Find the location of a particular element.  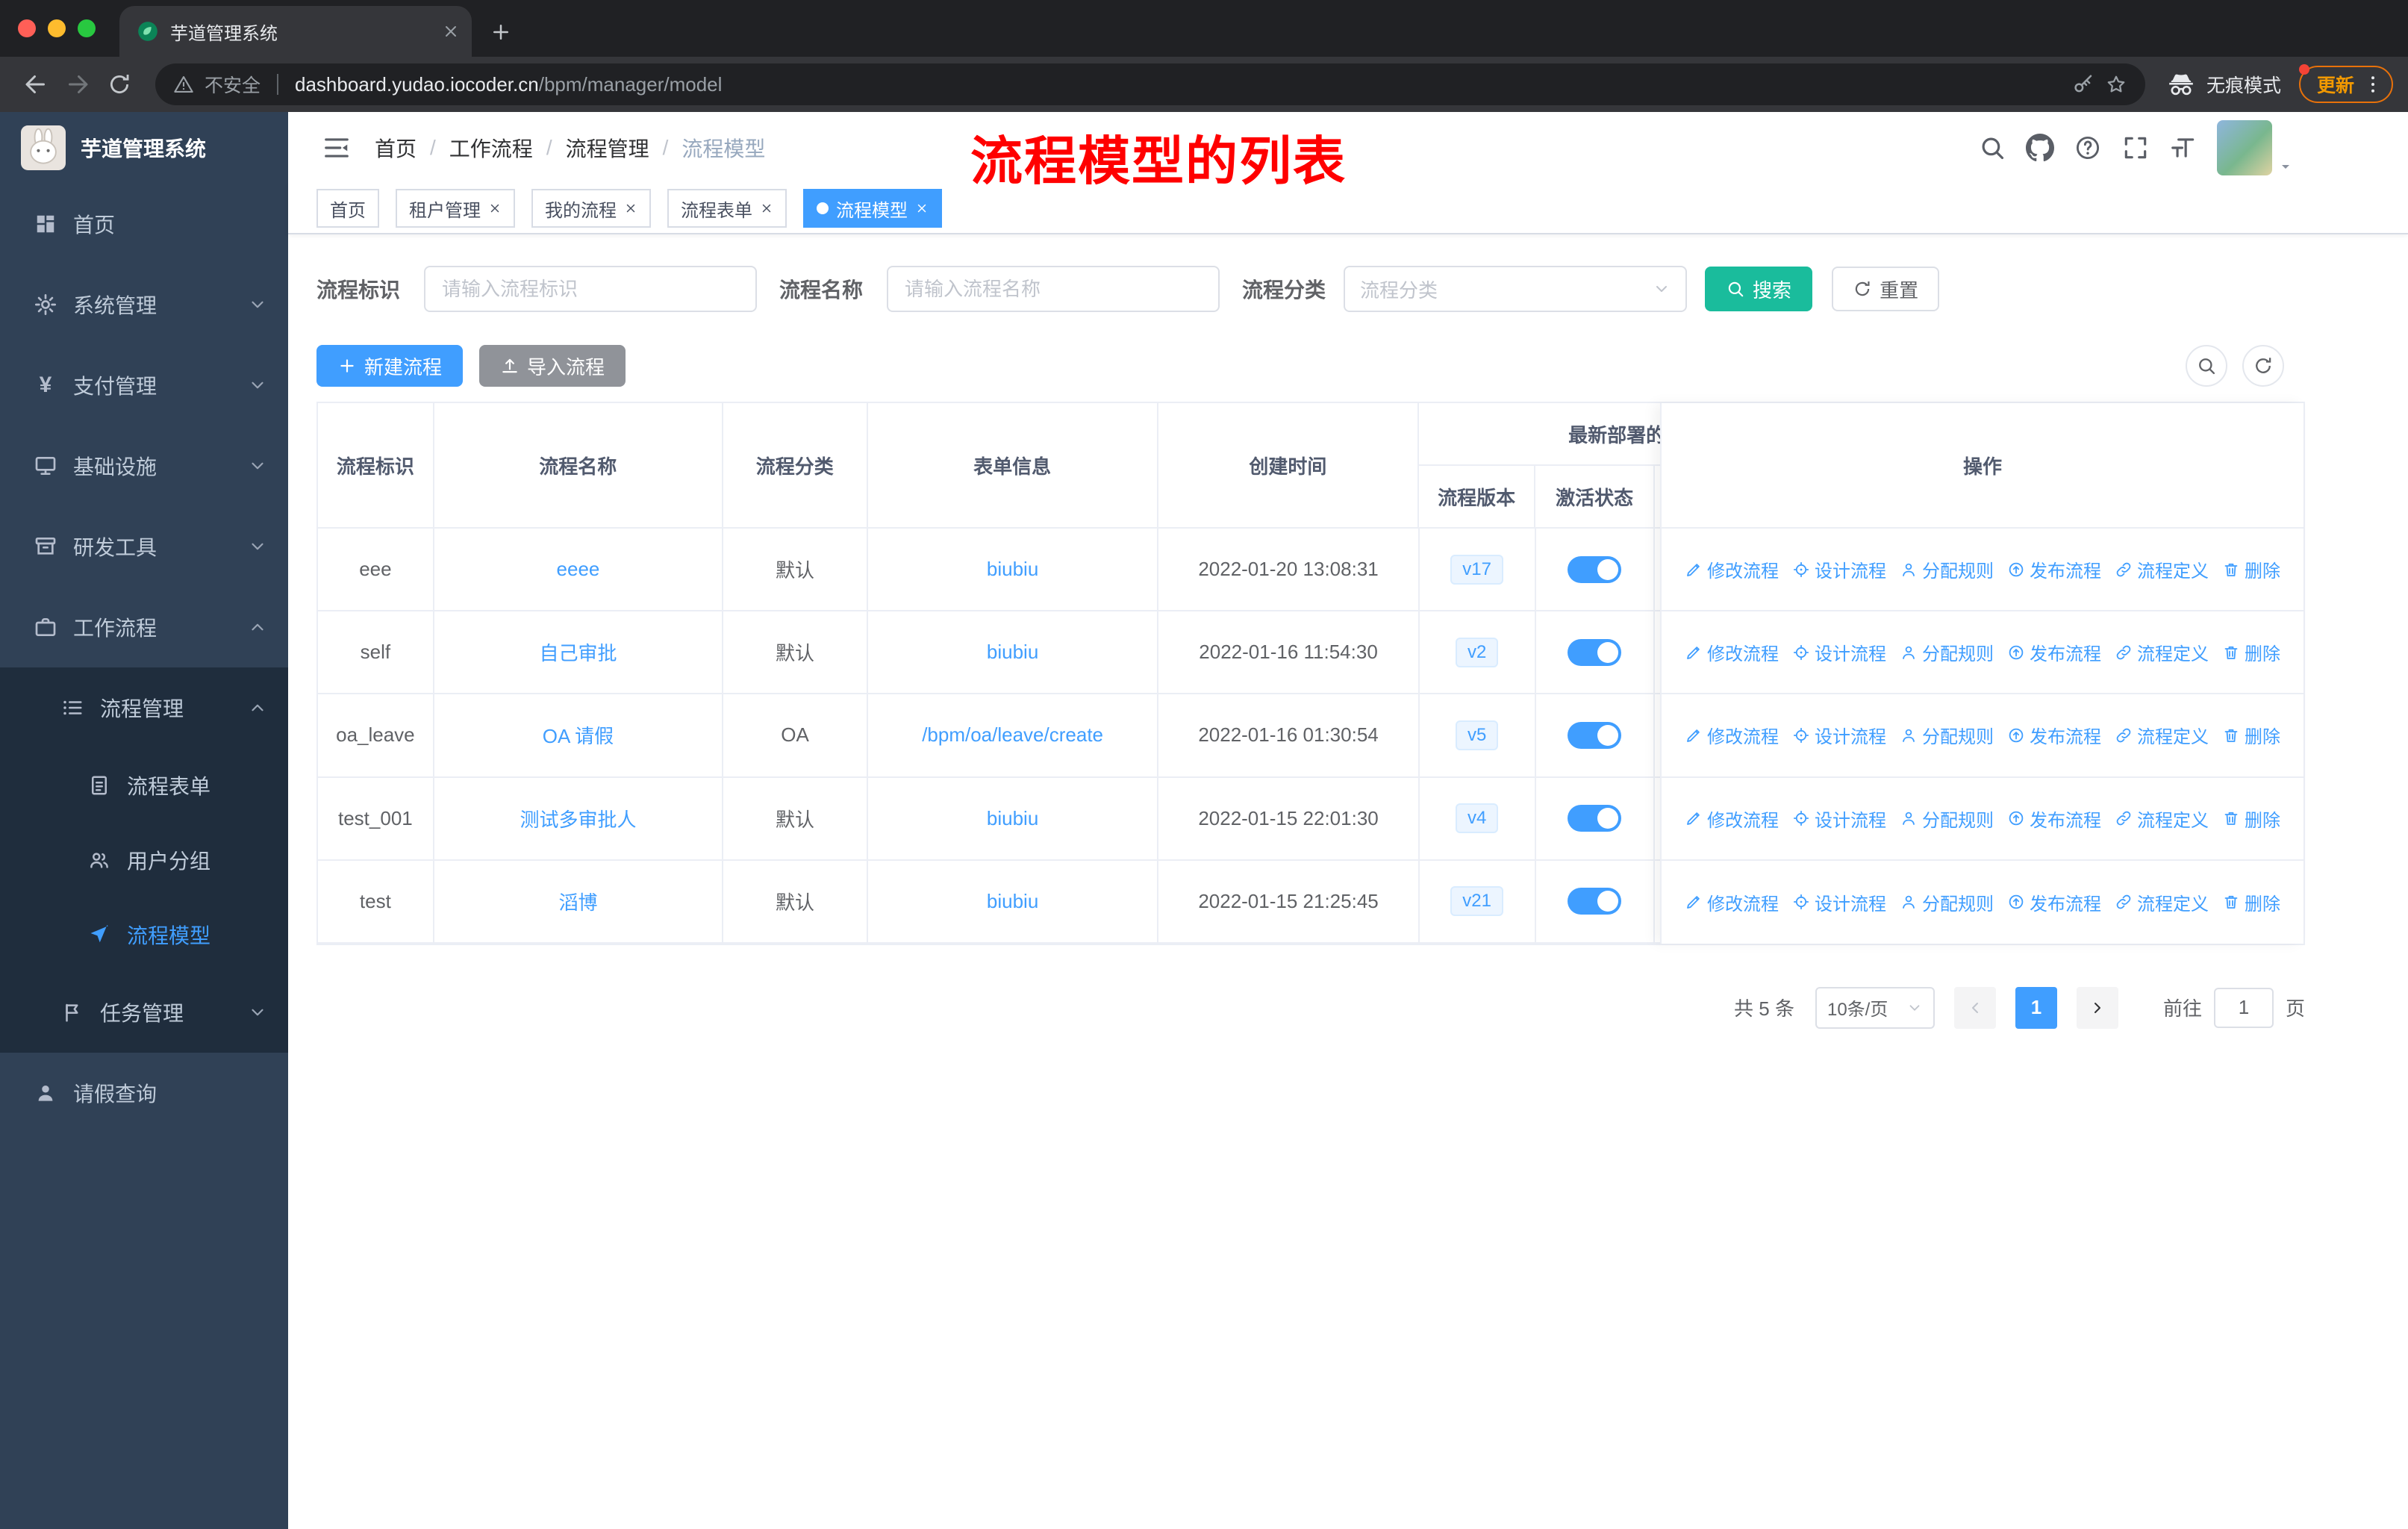

reset-button: 重置 is located at coordinates (1886, 289).